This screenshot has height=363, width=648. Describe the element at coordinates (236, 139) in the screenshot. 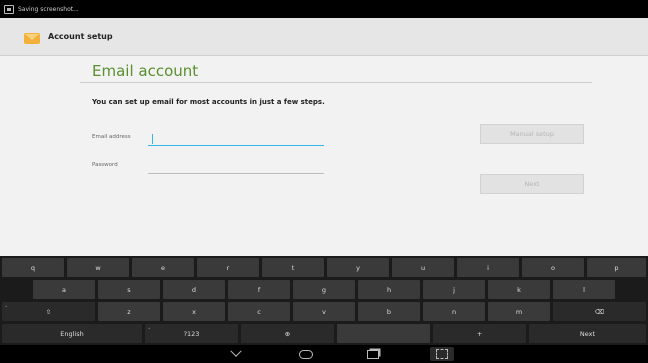

I see `email-field` at that location.